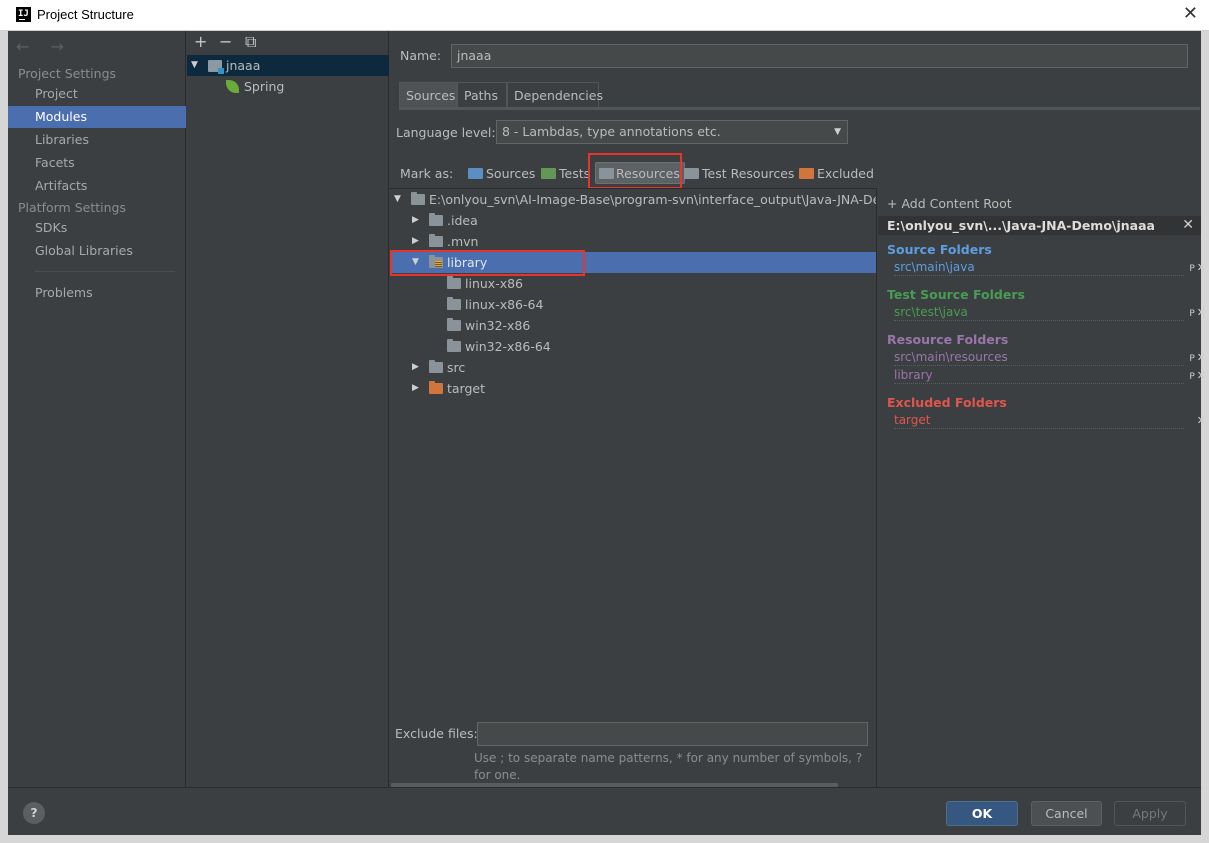 The width and height of the screenshot is (1209, 843). I want to click on nav-divider, so click(105, 271).